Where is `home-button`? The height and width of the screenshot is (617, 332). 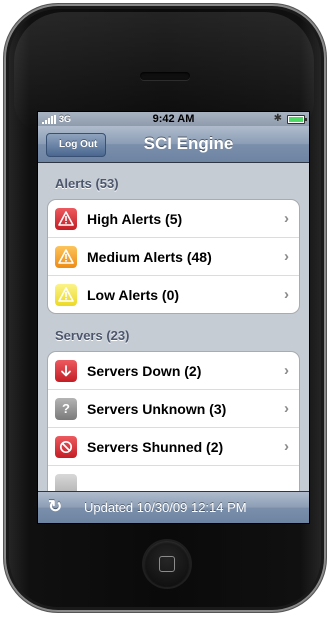 home-button is located at coordinates (167, 564).